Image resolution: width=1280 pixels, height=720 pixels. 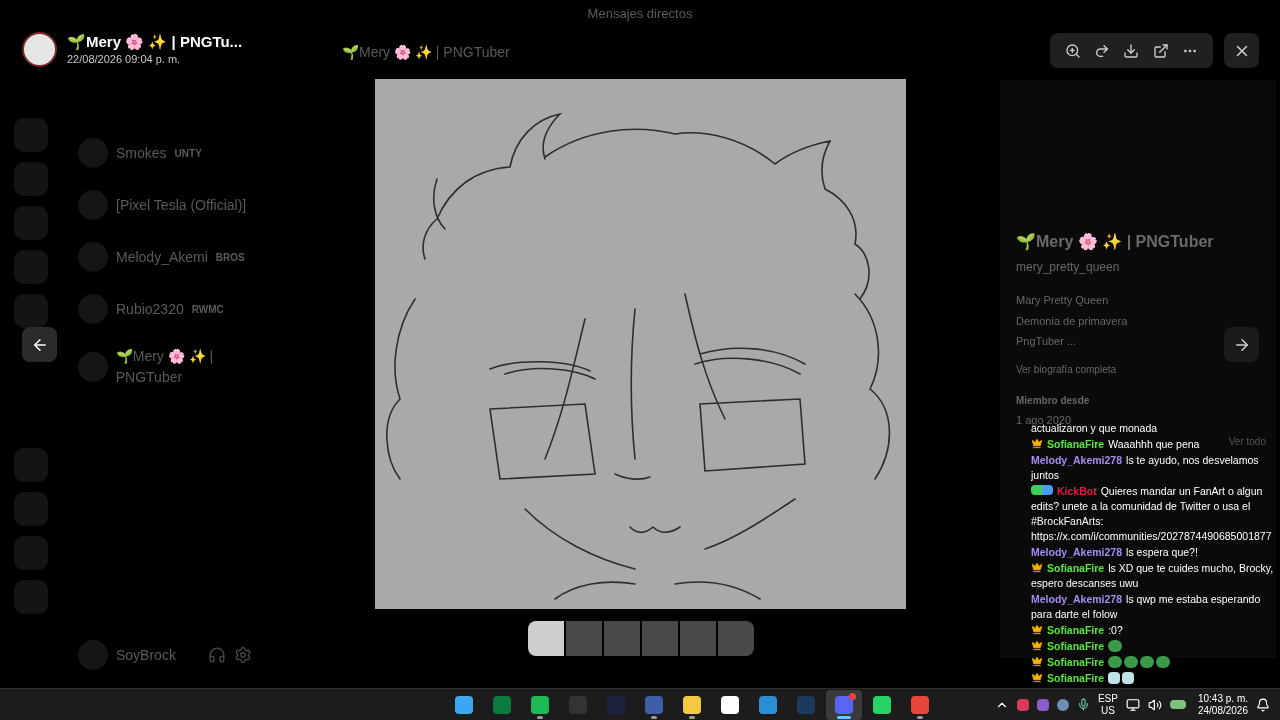 What do you see at coordinates (124, 59) in the screenshot?
I see `timestamp: 22/08/2026 09:04 p. m.` at bounding box center [124, 59].